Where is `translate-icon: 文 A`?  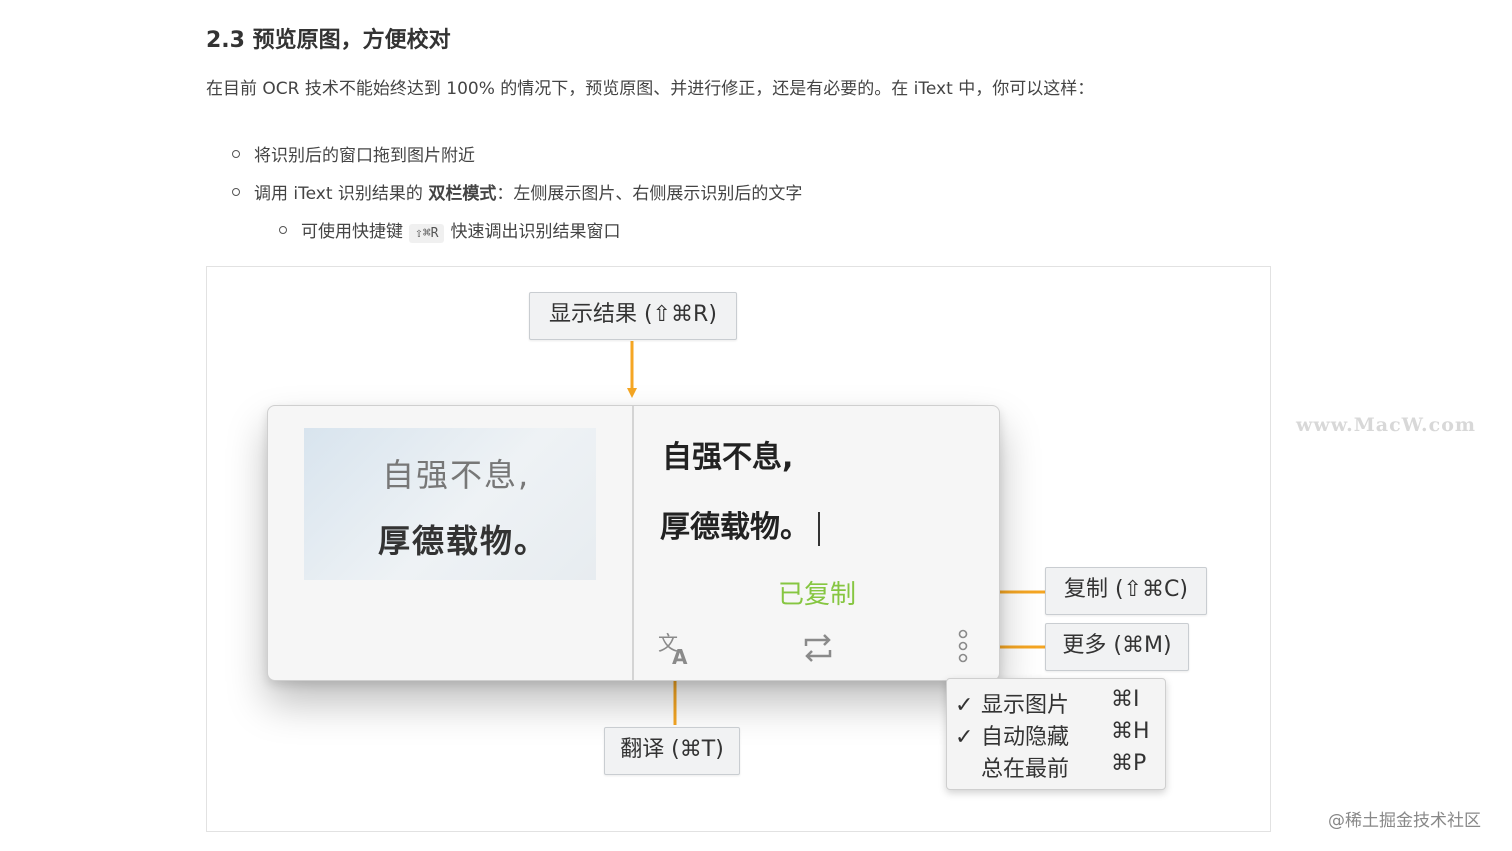
translate-icon: 文 A is located at coordinates (673, 650).